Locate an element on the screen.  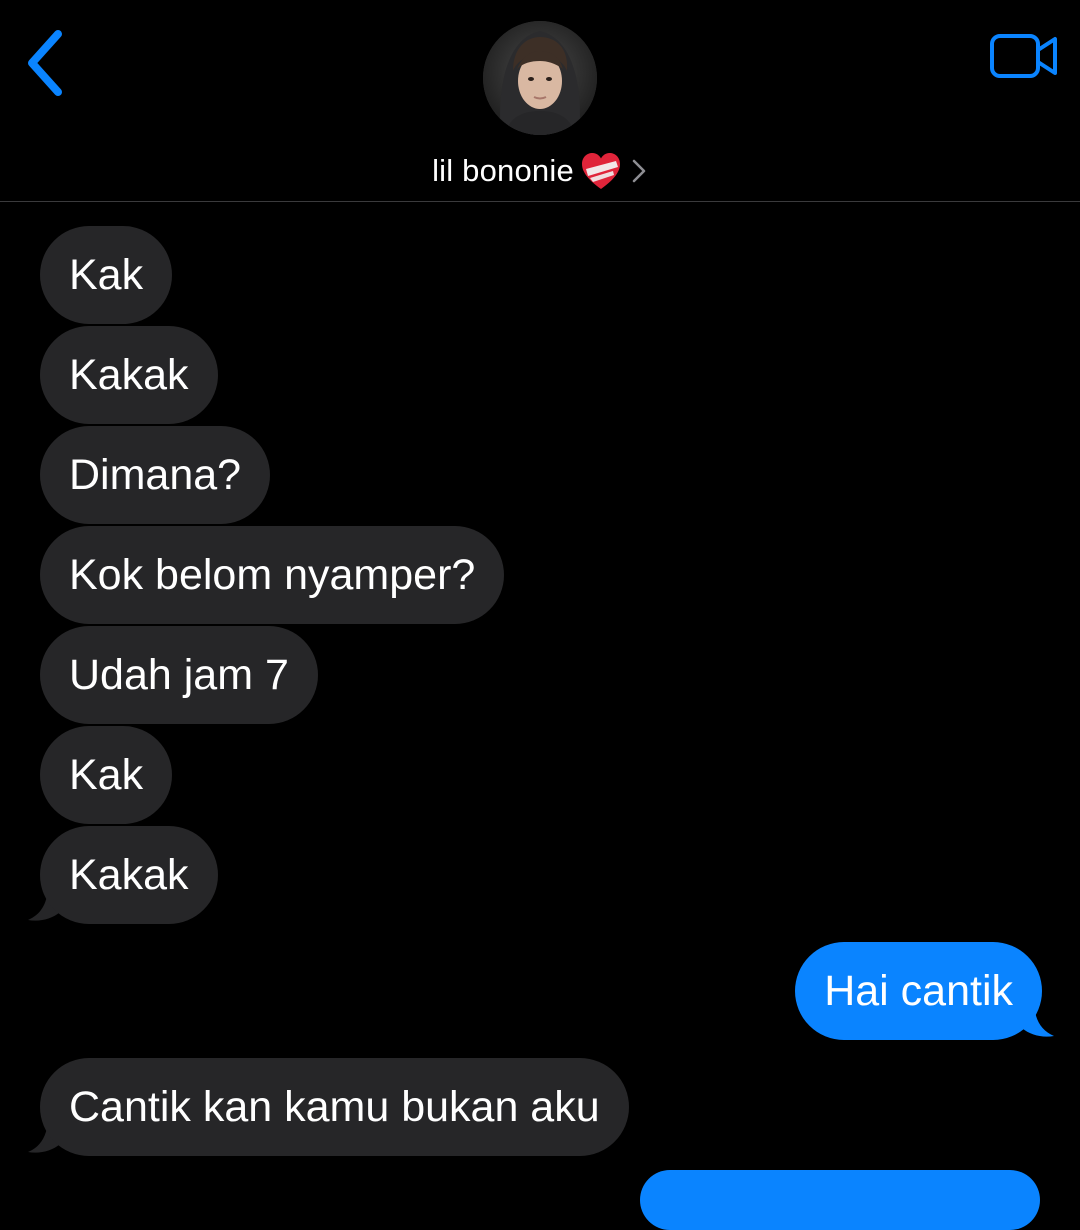
message-bubble: Dimana? is located at coordinates (155, 475).